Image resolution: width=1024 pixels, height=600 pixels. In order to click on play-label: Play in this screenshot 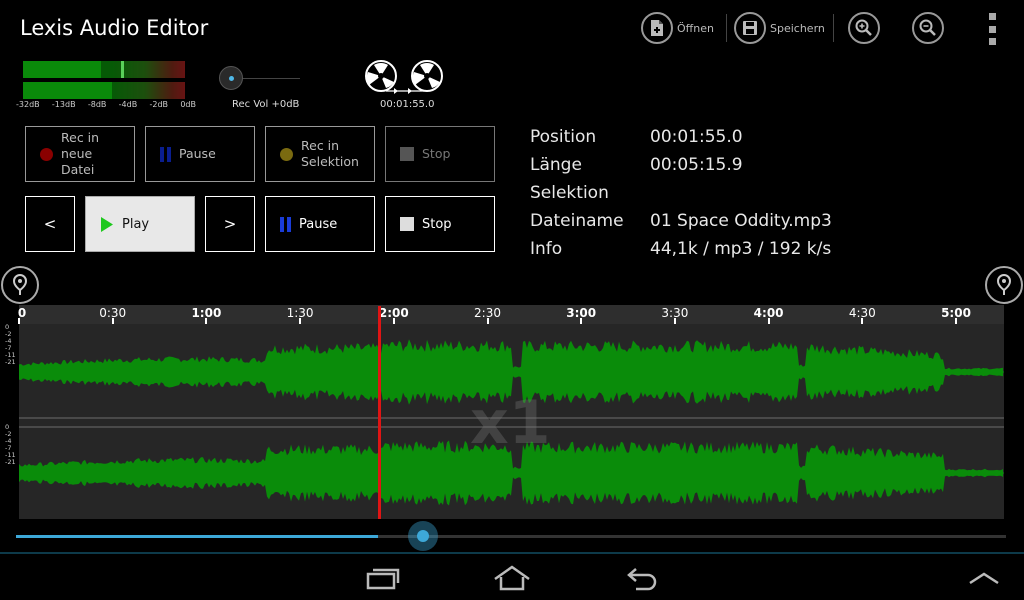, I will do `click(136, 224)`.